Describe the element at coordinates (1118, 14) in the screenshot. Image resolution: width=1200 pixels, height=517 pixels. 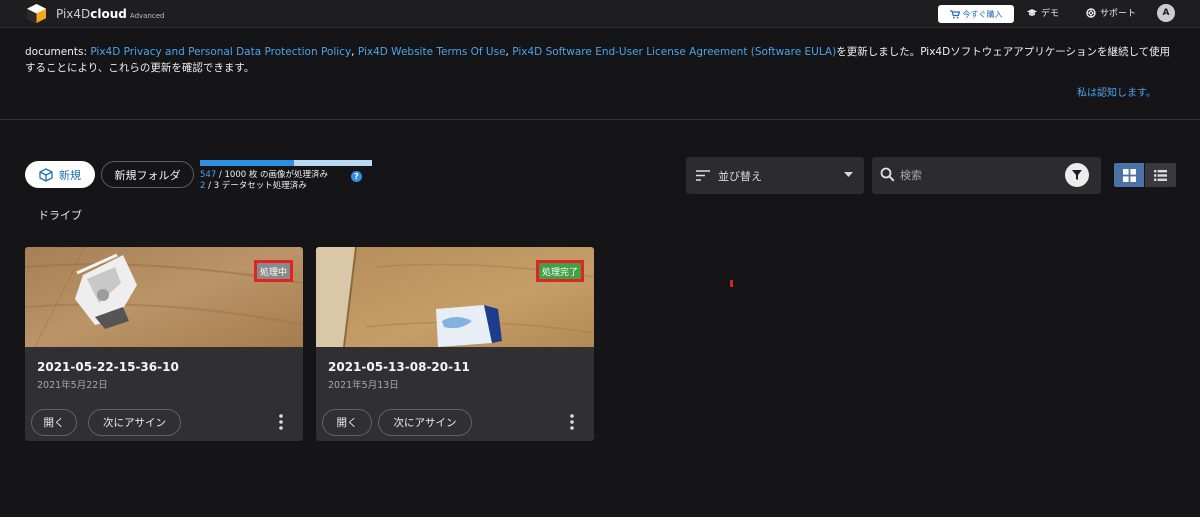
I see `support-label: サポート` at that location.